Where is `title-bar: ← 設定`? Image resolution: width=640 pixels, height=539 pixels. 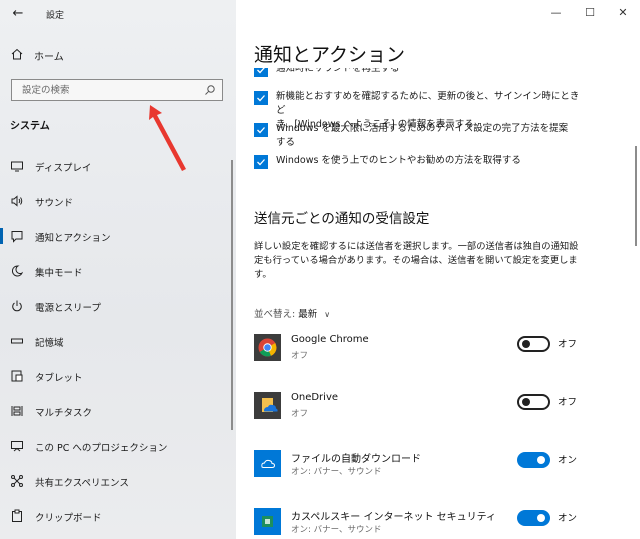
title-bar: ← 設定 is located at coordinates (118, 15).